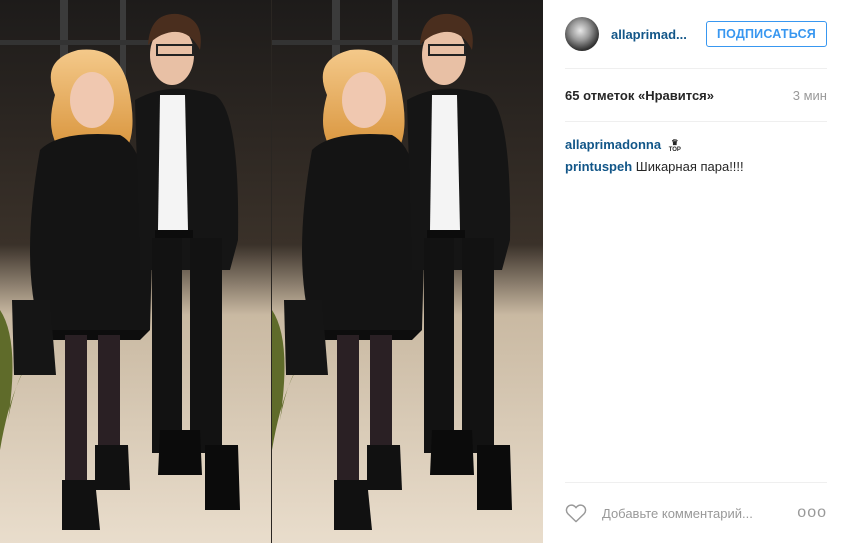 This screenshot has height=543, width=847. I want to click on comment-input, so click(699, 513).